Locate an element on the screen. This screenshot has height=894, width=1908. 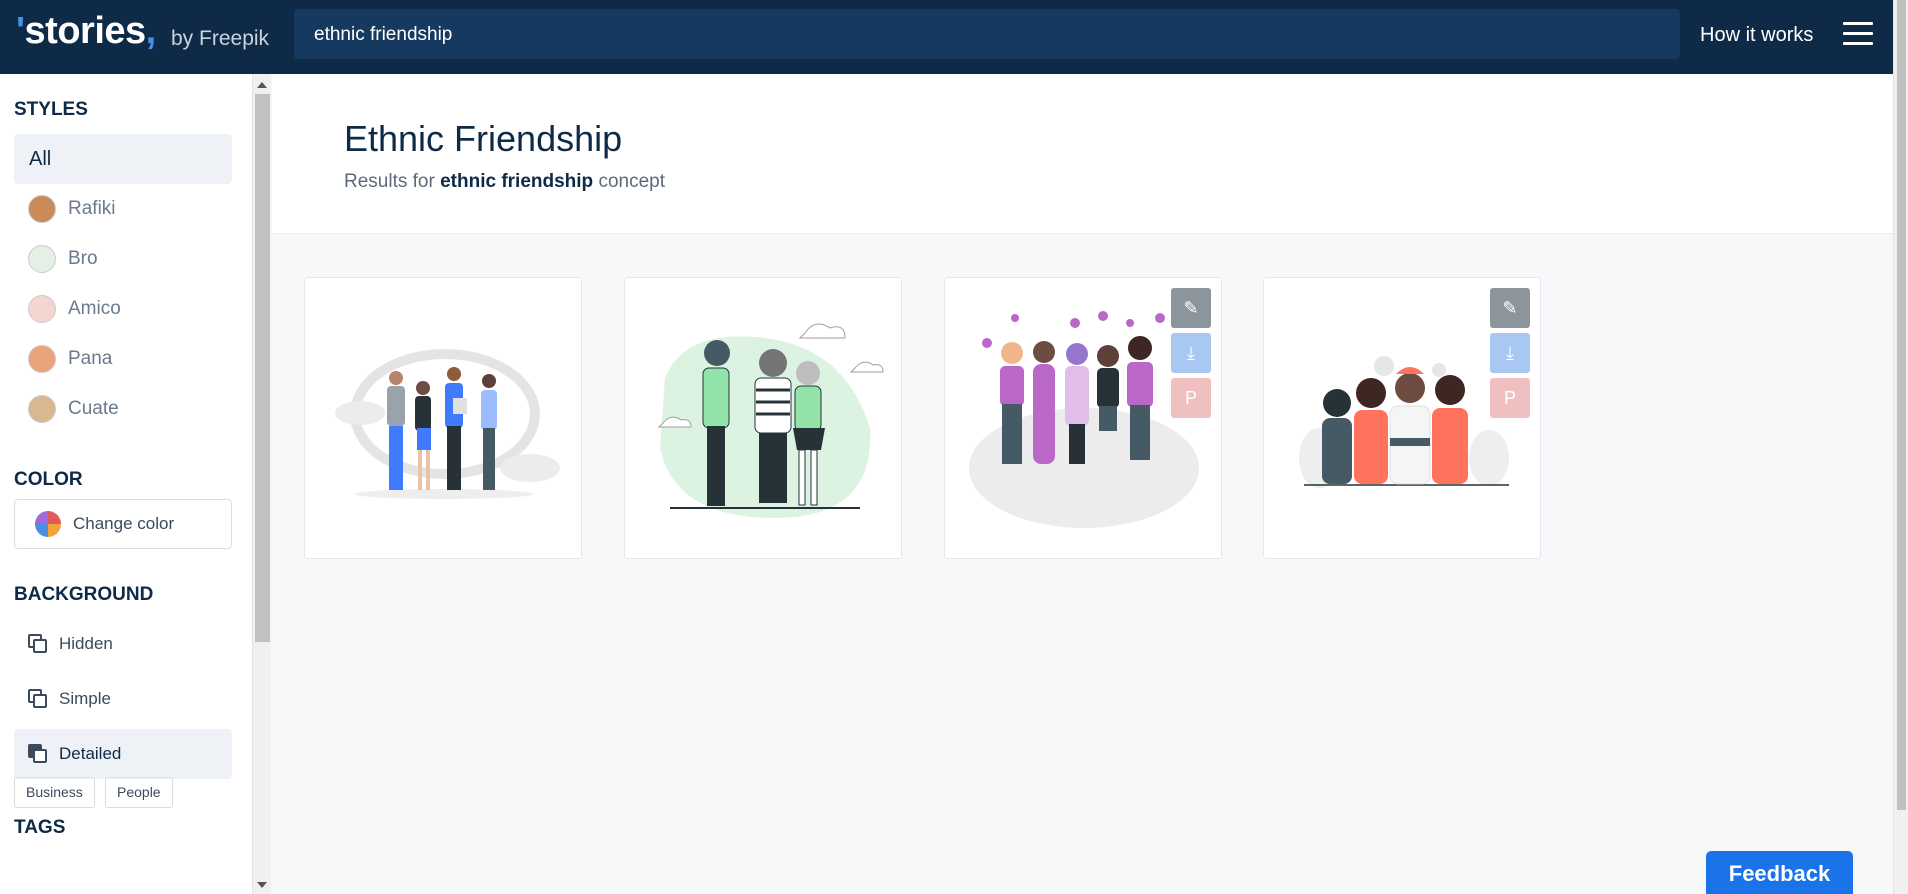
change-color-button: Change color is located at coordinates (123, 524).